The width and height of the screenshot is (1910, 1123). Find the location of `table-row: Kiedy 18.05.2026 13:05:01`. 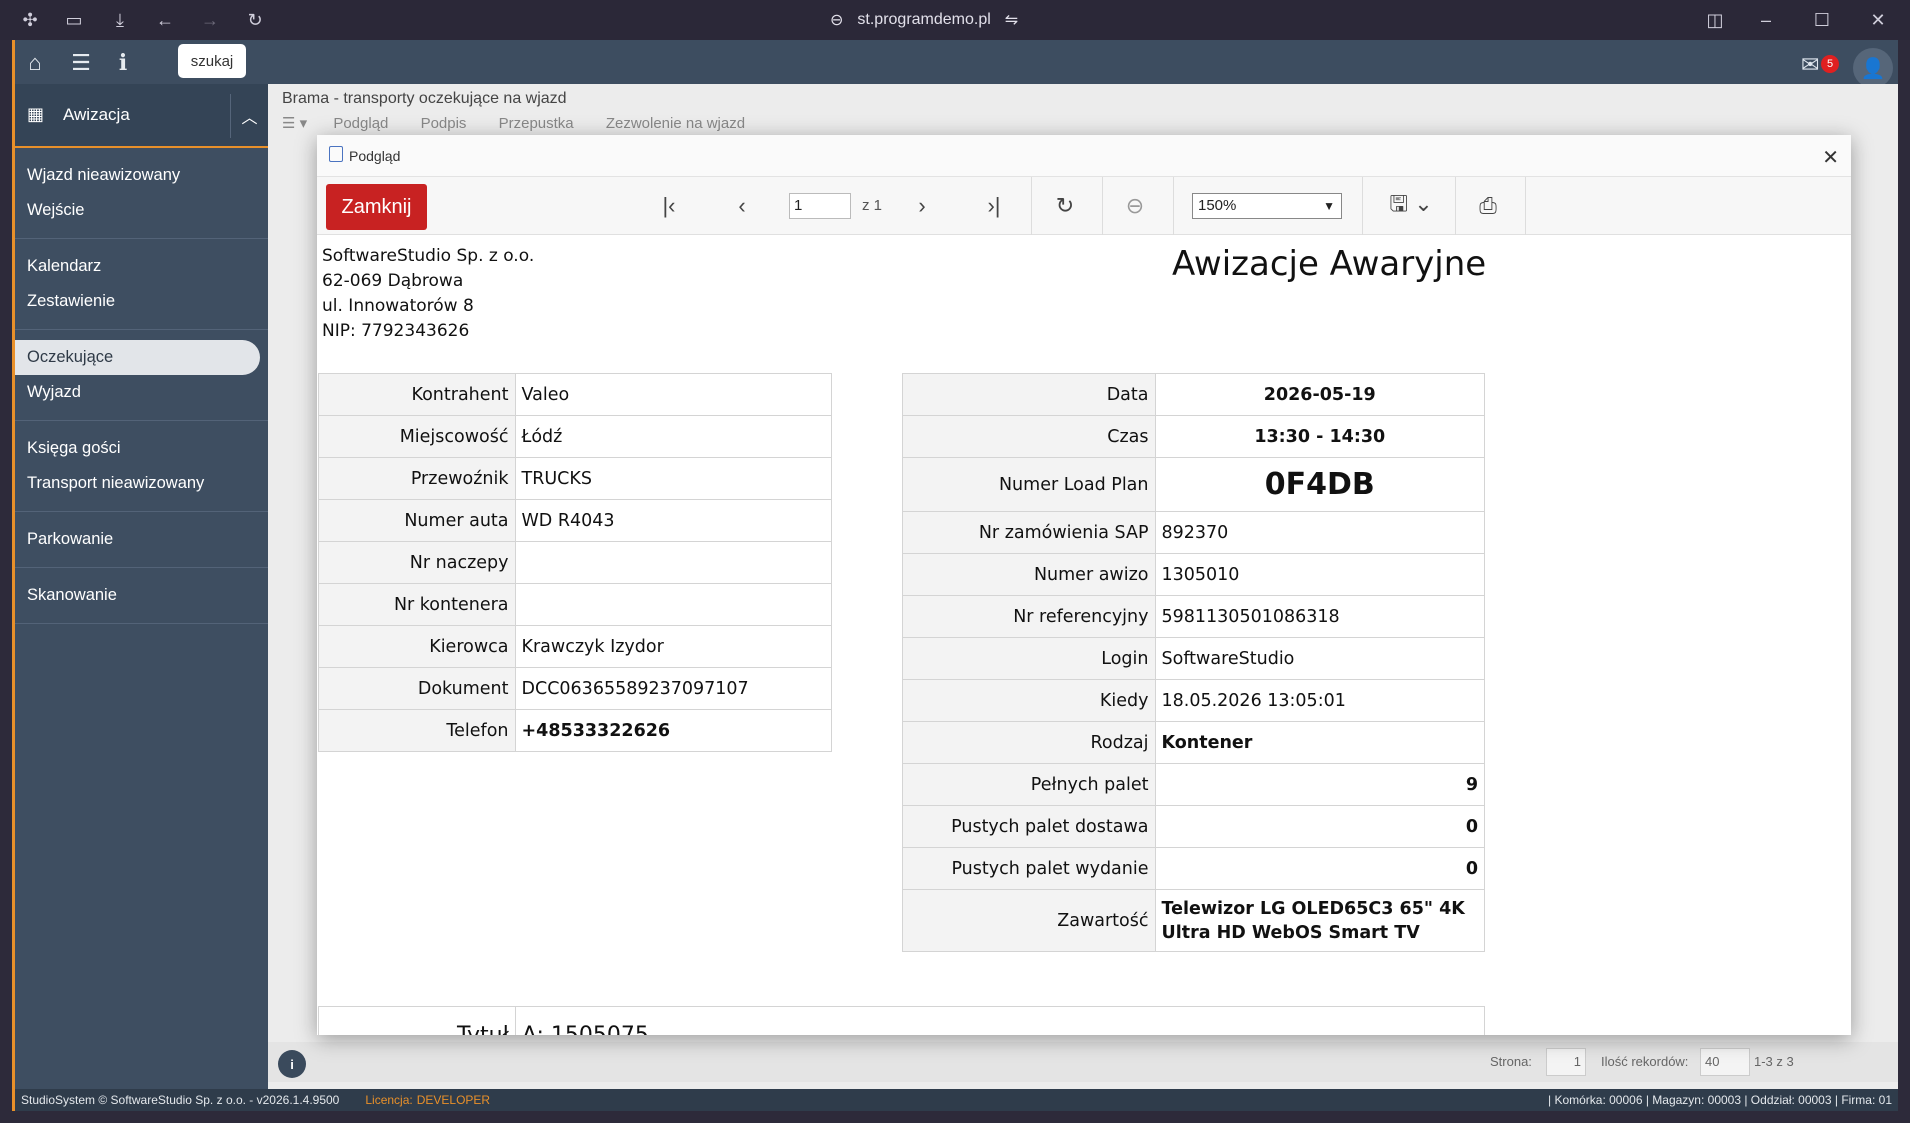

table-row: Kiedy 18.05.2026 13:05:01 is located at coordinates (1193, 700).